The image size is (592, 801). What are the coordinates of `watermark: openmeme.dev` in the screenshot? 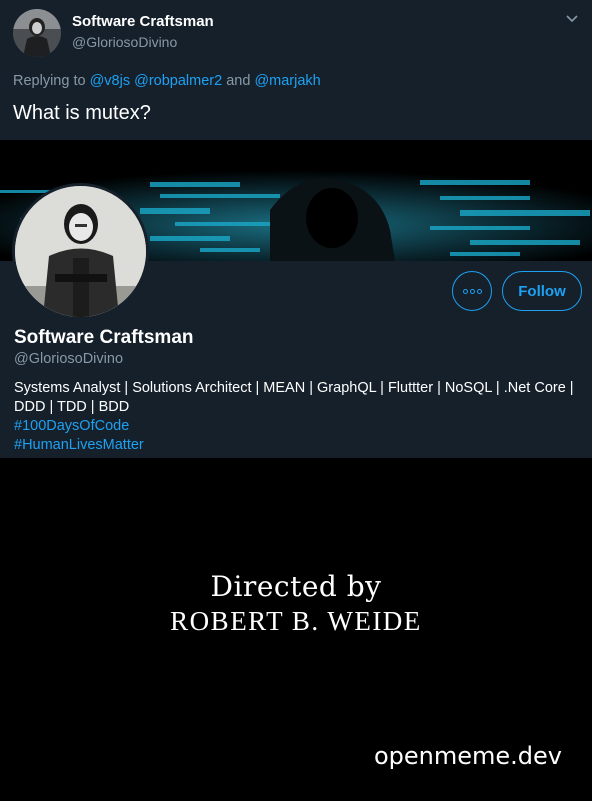 It's located at (467, 756).